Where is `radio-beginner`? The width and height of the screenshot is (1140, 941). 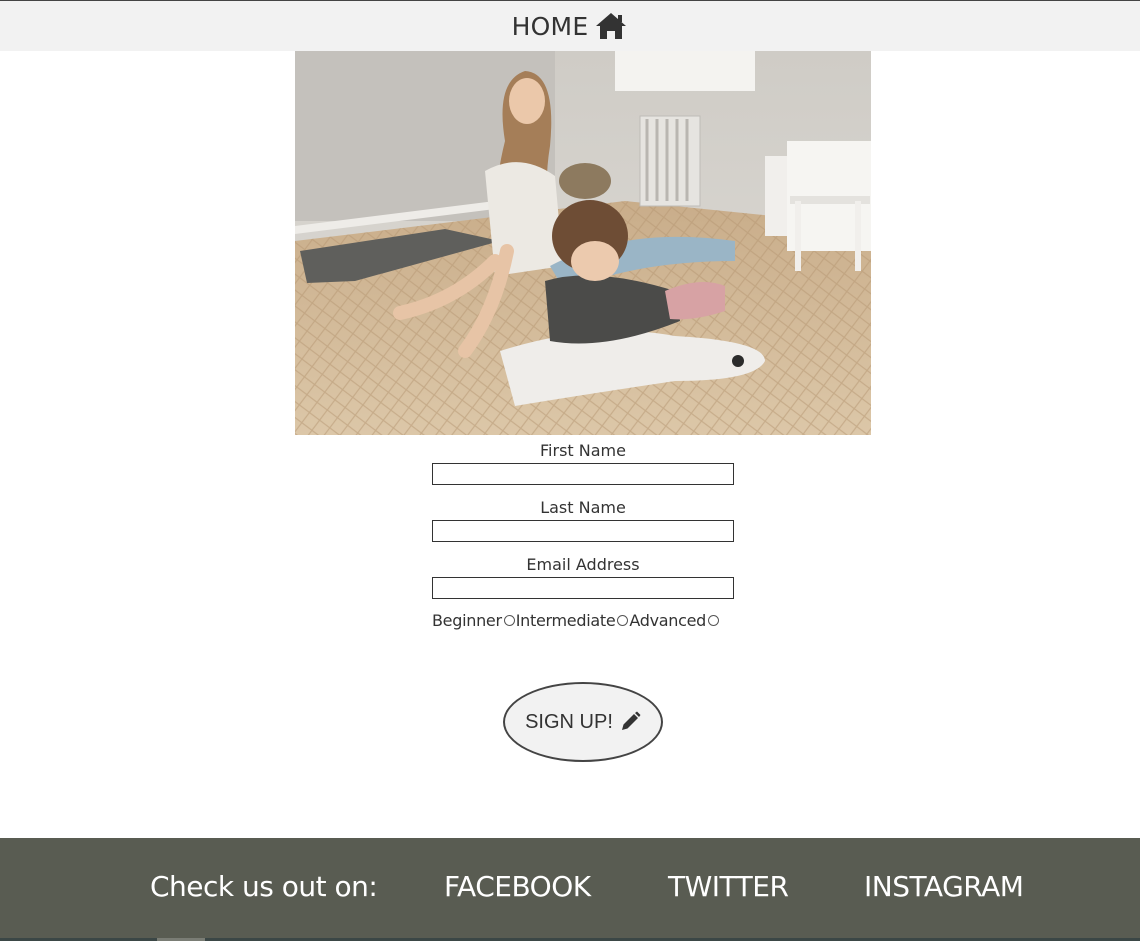 radio-beginner is located at coordinates (509, 620).